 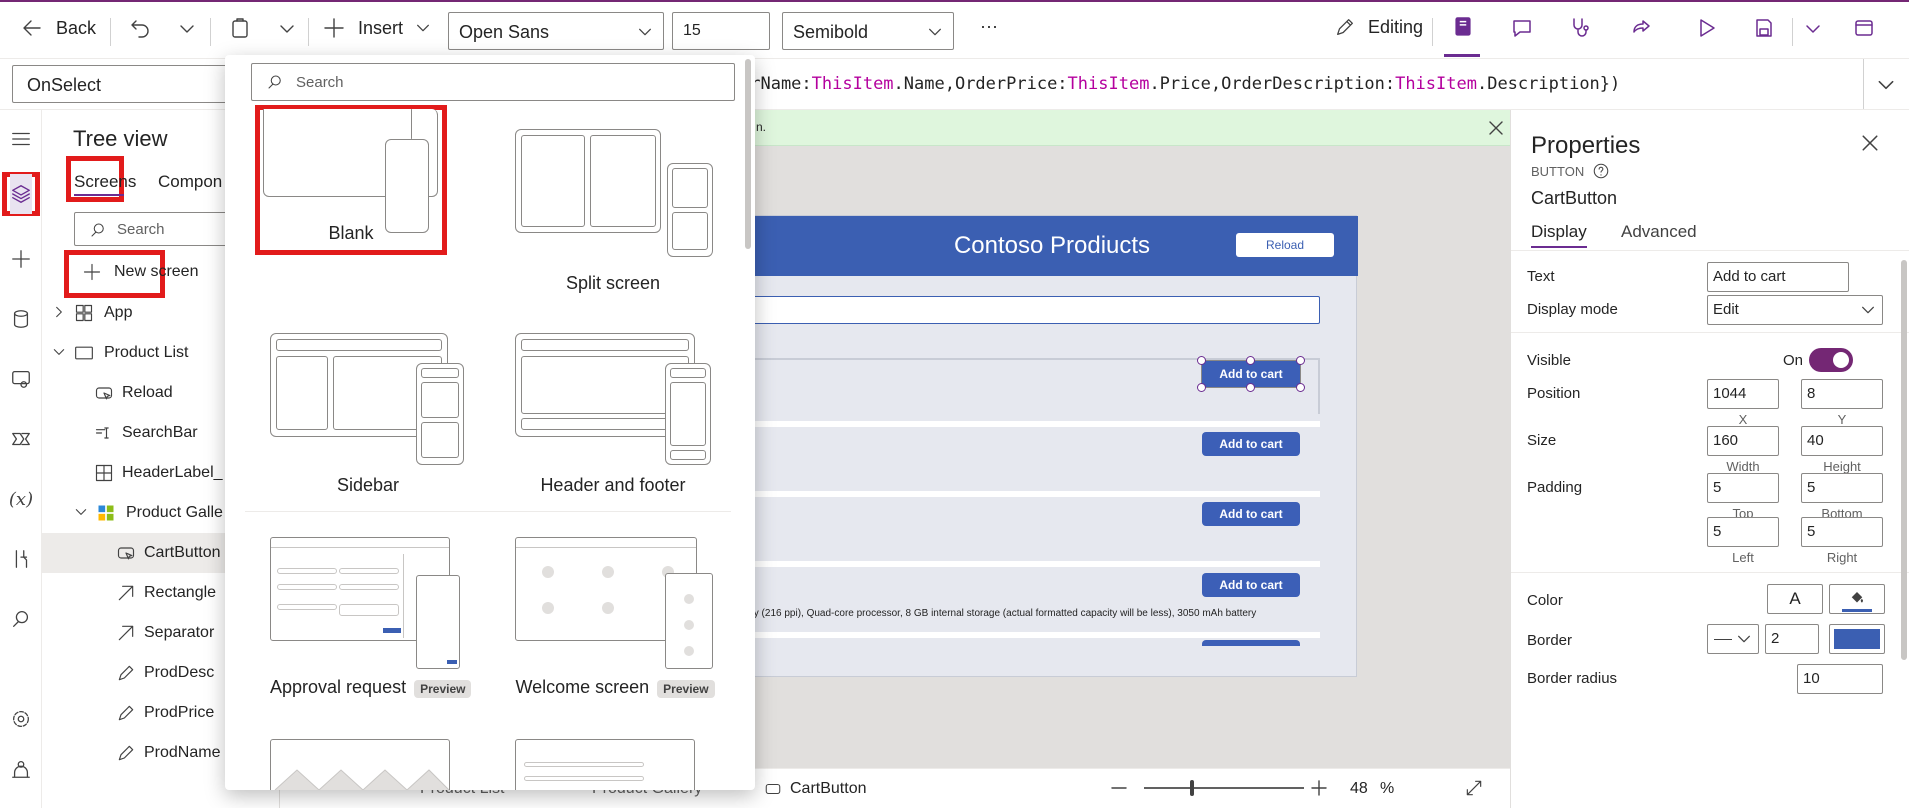 I want to click on height-input: 40, so click(x=1842, y=441).